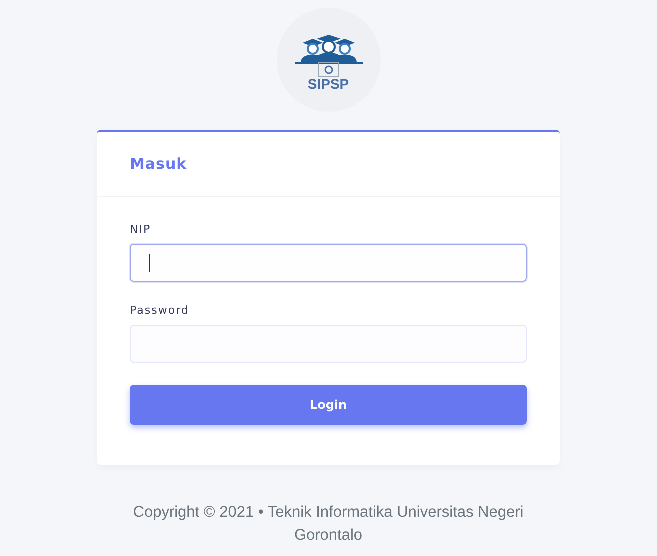 Image resolution: width=657 pixels, height=556 pixels. What do you see at coordinates (328, 405) in the screenshot?
I see `login-button: Login` at bounding box center [328, 405].